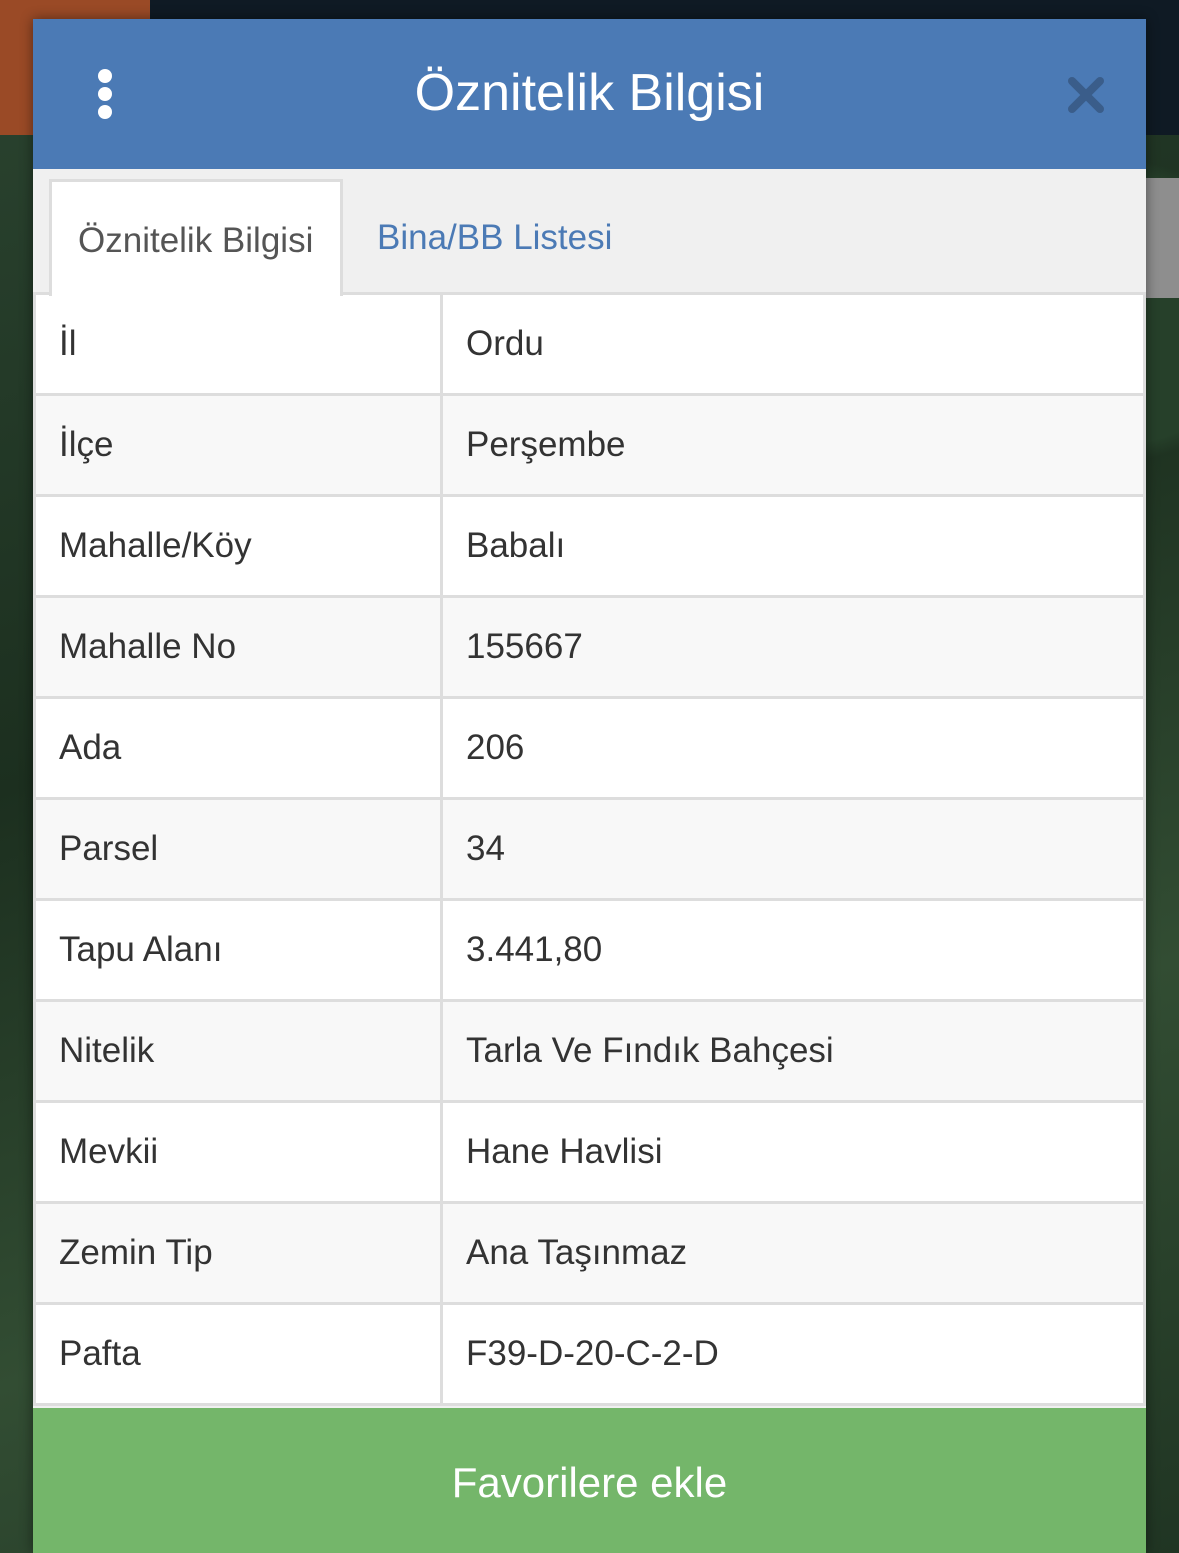  Describe the element at coordinates (793, 1354) in the screenshot. I see `attribute-value: F39-D-20-C-2-D` at that location.